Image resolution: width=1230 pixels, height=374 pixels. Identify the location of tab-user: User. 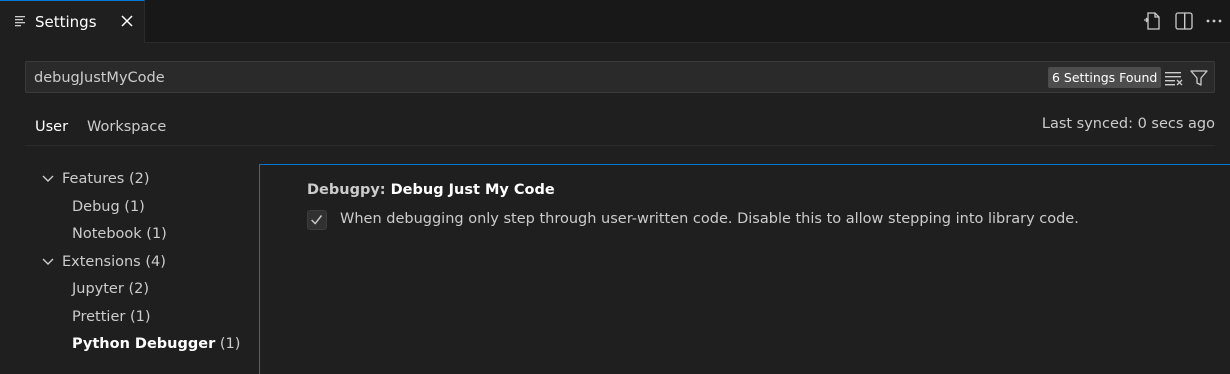
(51, 129).